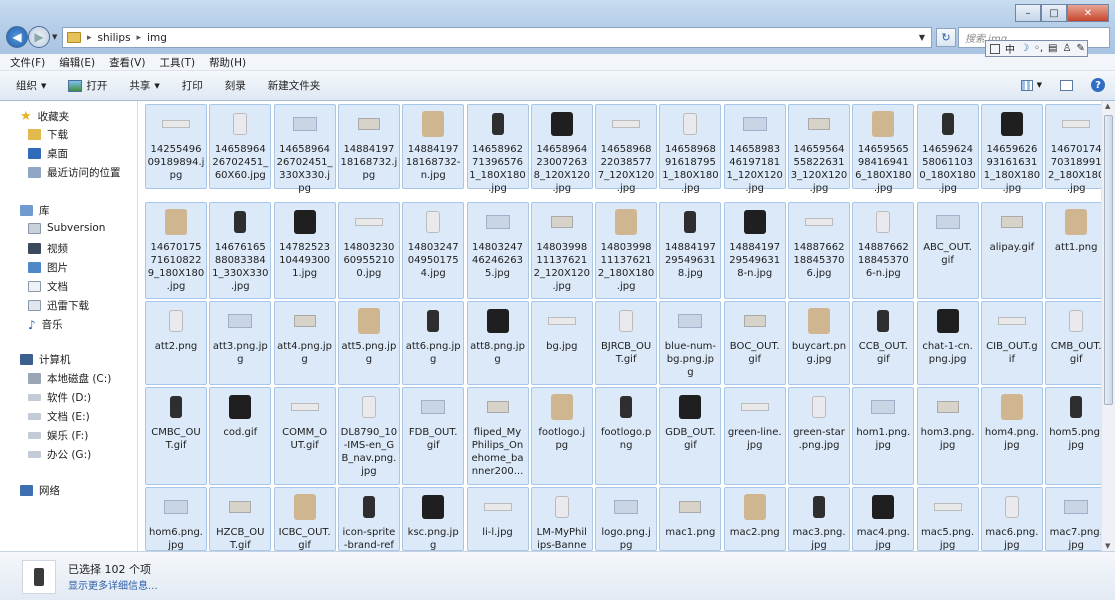 Image resolution: width=1115 pixels, height=600 pixels. I want to click on file-tile: 14659564 55822631 3_120X120 .jpg, so click(819, 149).